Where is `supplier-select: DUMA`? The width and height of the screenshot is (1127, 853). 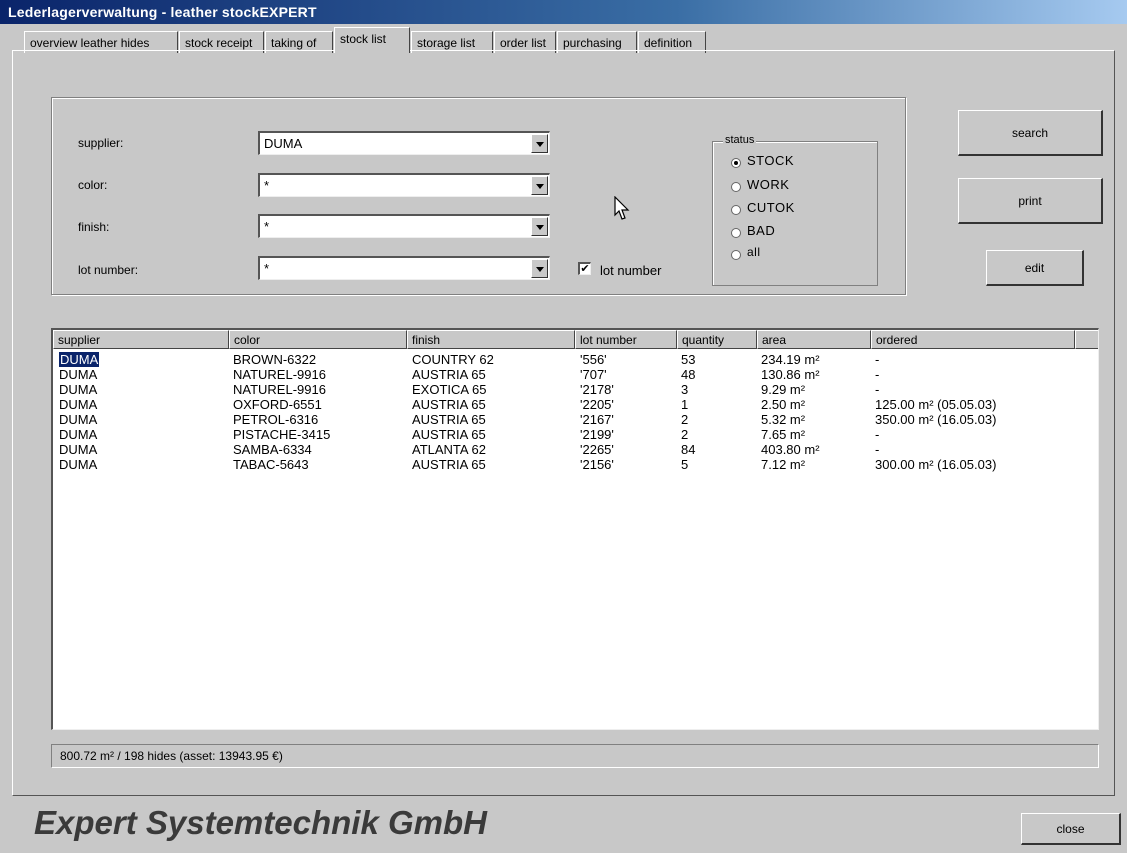 supplier-select: DUMA is located at coordinates (404, 143).